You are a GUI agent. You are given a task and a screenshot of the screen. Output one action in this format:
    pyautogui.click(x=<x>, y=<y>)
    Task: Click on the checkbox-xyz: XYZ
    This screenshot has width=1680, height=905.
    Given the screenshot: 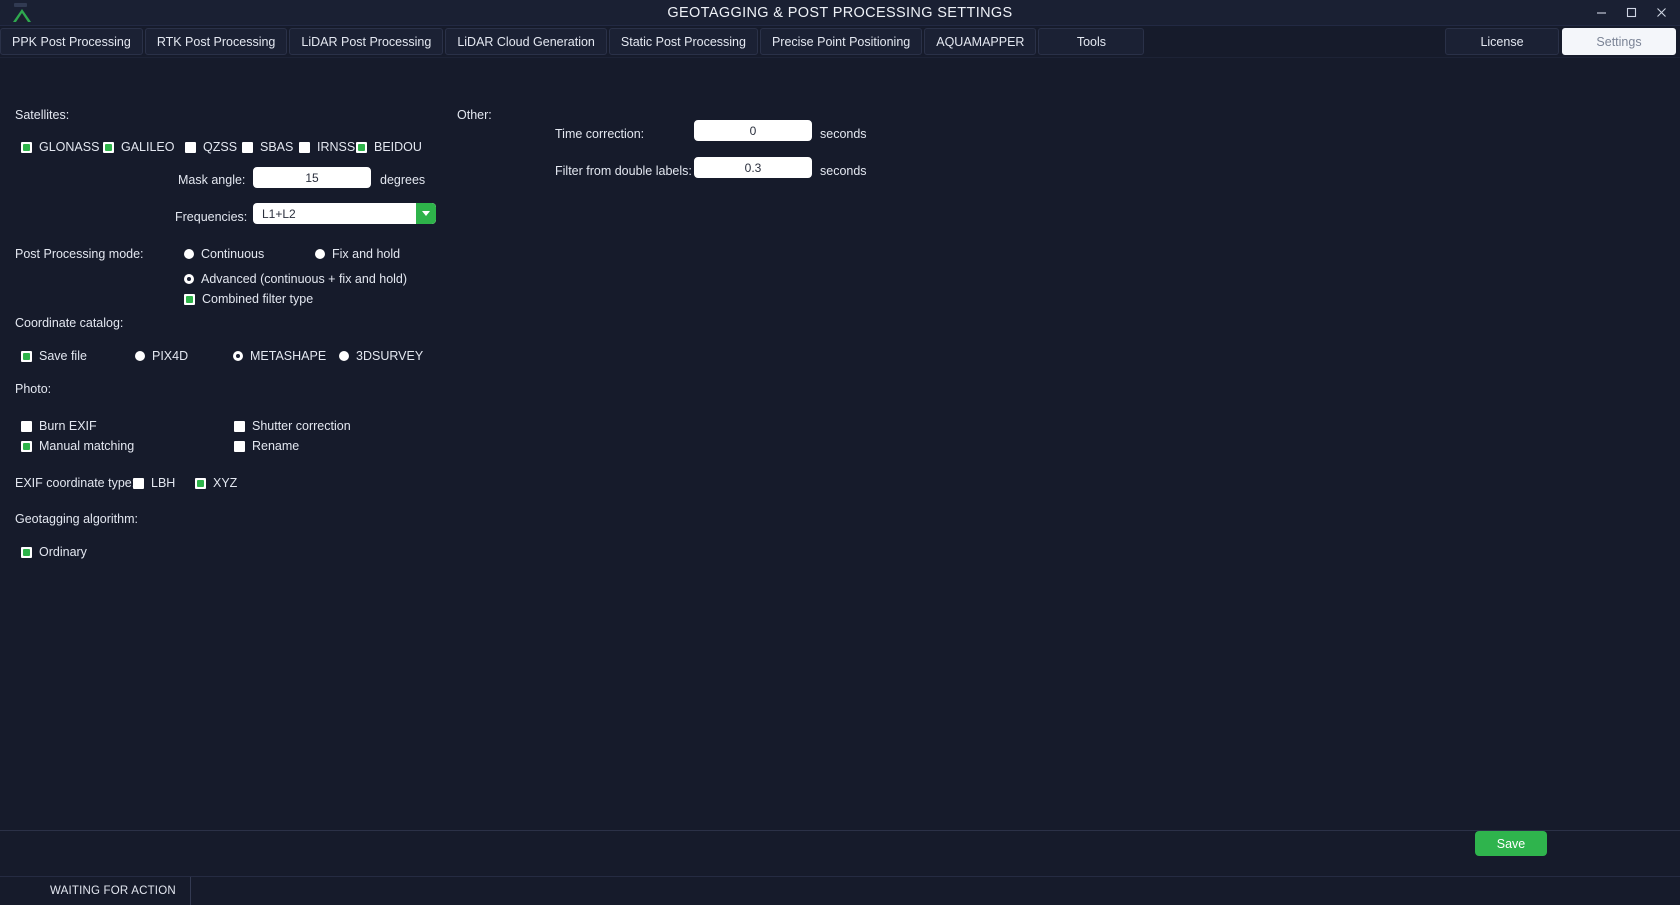 What is the action you would take?
    pyautogui.click(x=216, y=483)
    